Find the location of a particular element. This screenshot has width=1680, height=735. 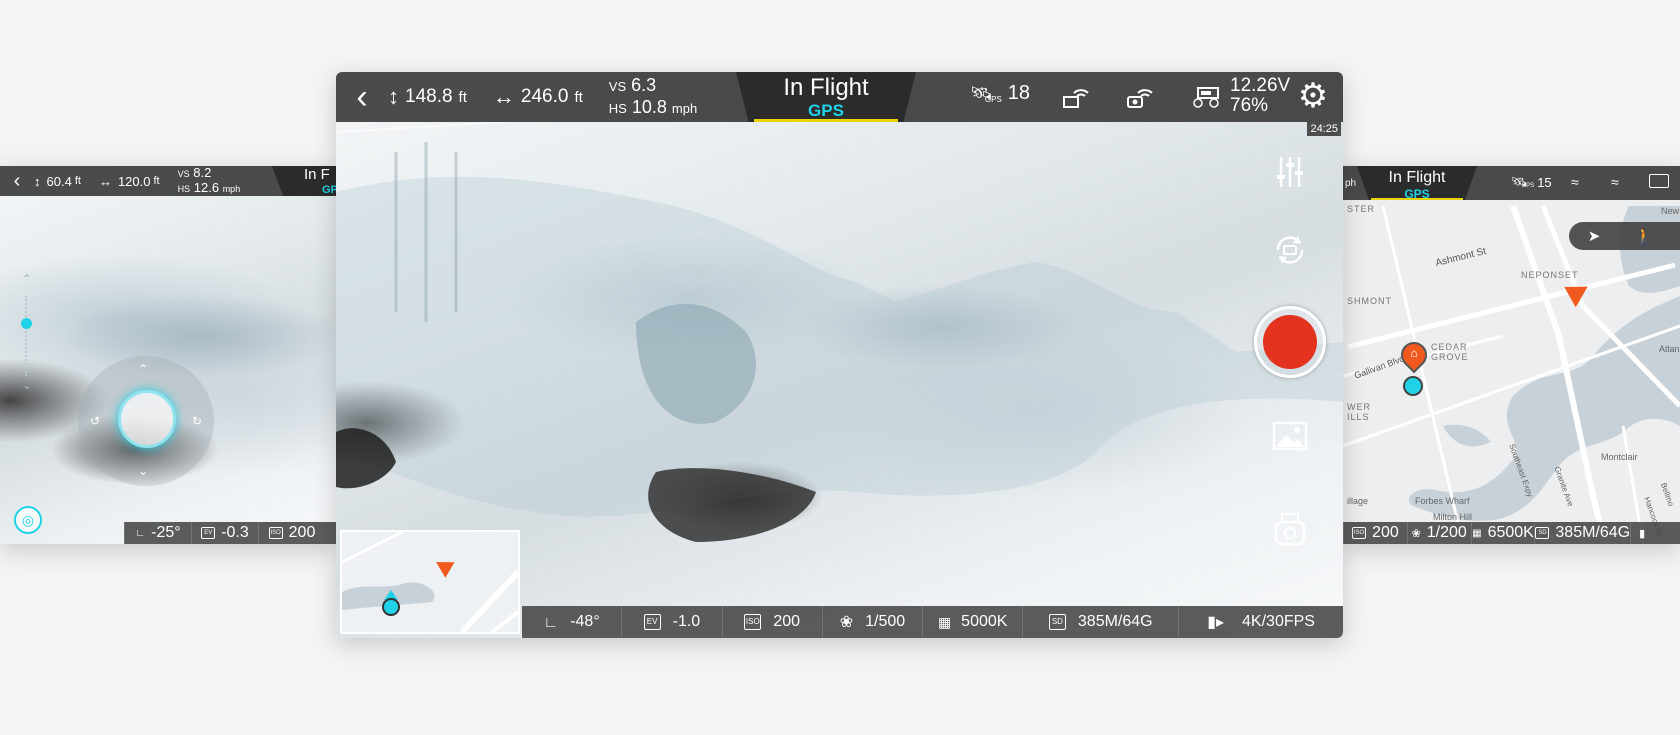

user-location-icon is located at coordinates (1413, 386).